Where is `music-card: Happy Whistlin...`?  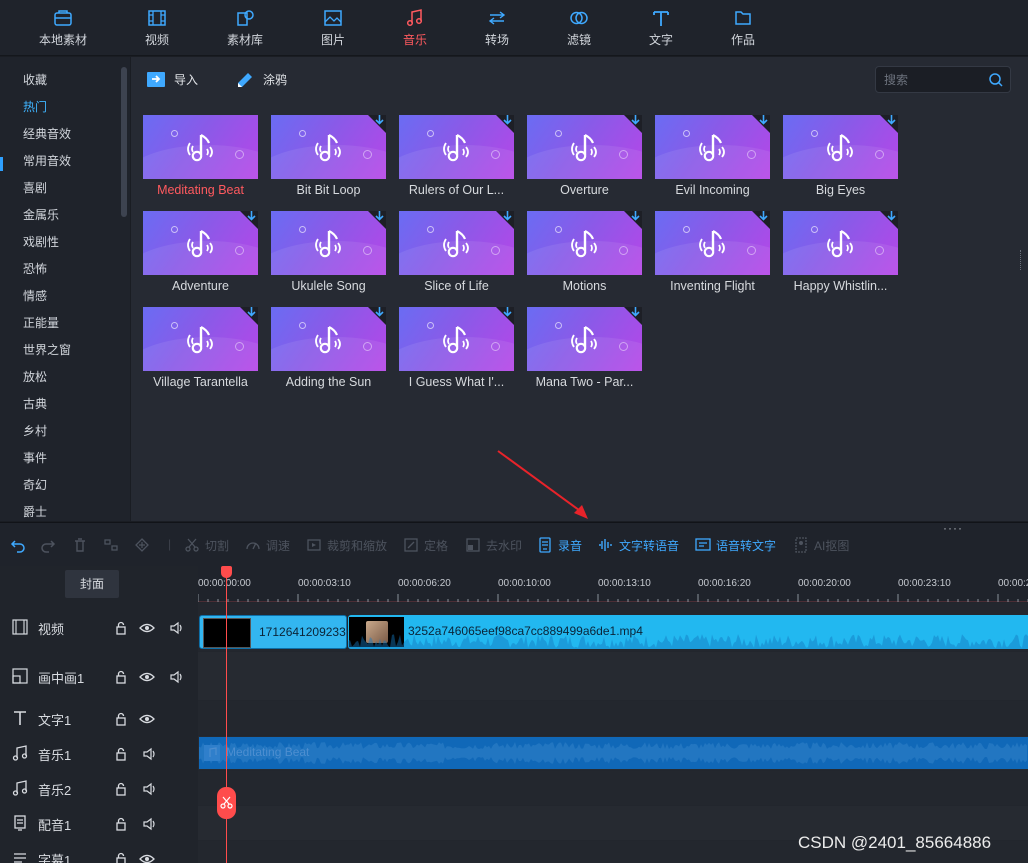
music-card: Happy Whistlin... is located at coordinates (840, 257).